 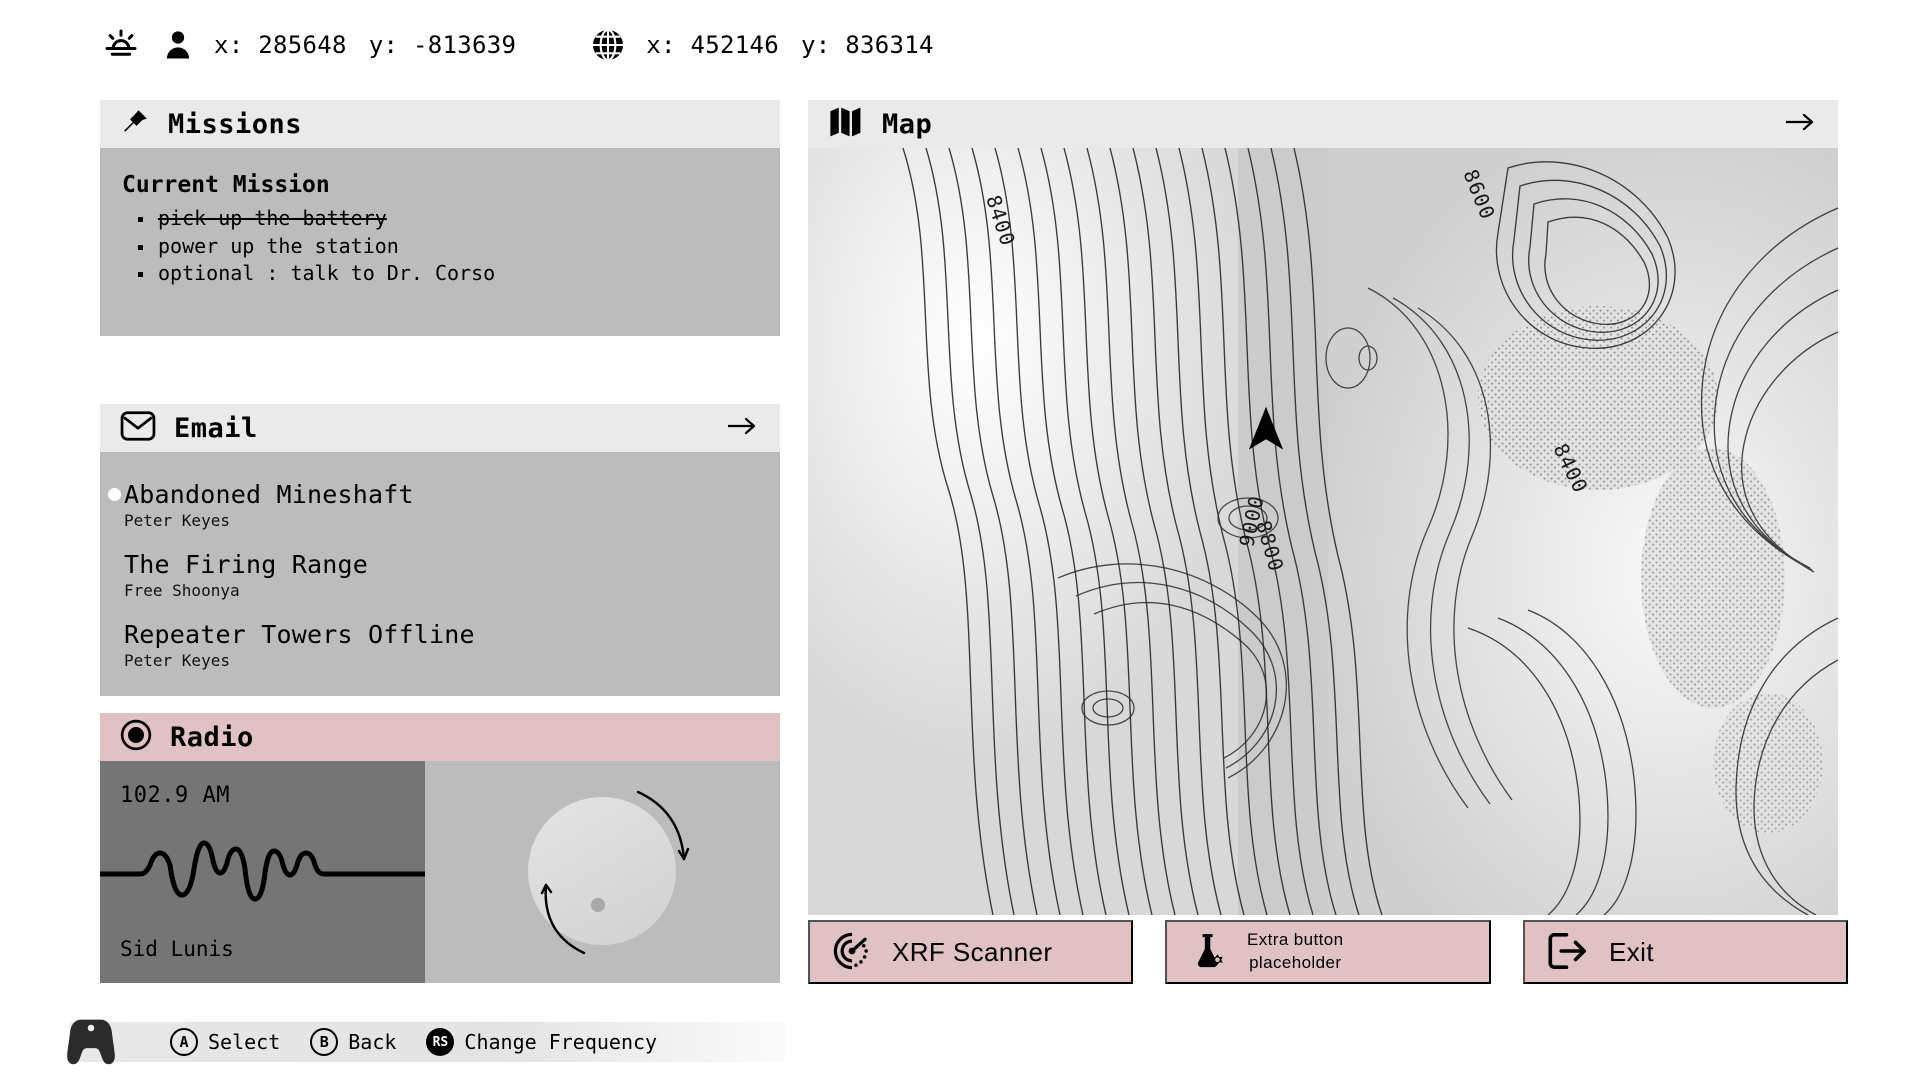 I want to click on button-b-icon: B, so click(x=324, y=1042).